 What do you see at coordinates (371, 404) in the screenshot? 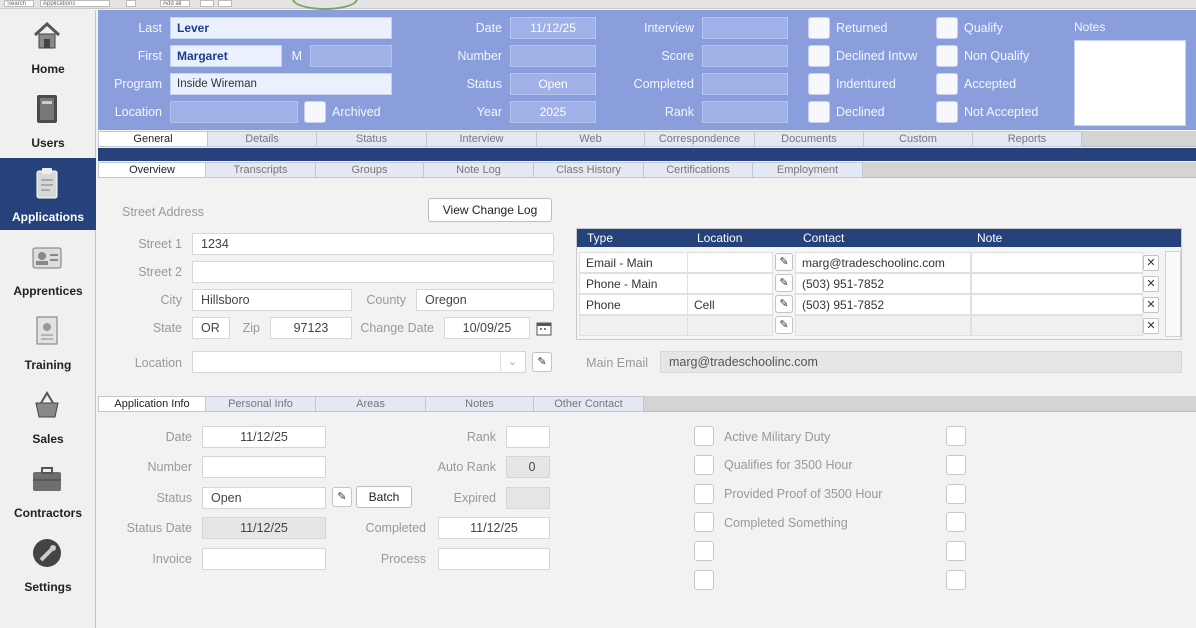
I see `tab-areas: Areas` at bounding box center [371, 404].